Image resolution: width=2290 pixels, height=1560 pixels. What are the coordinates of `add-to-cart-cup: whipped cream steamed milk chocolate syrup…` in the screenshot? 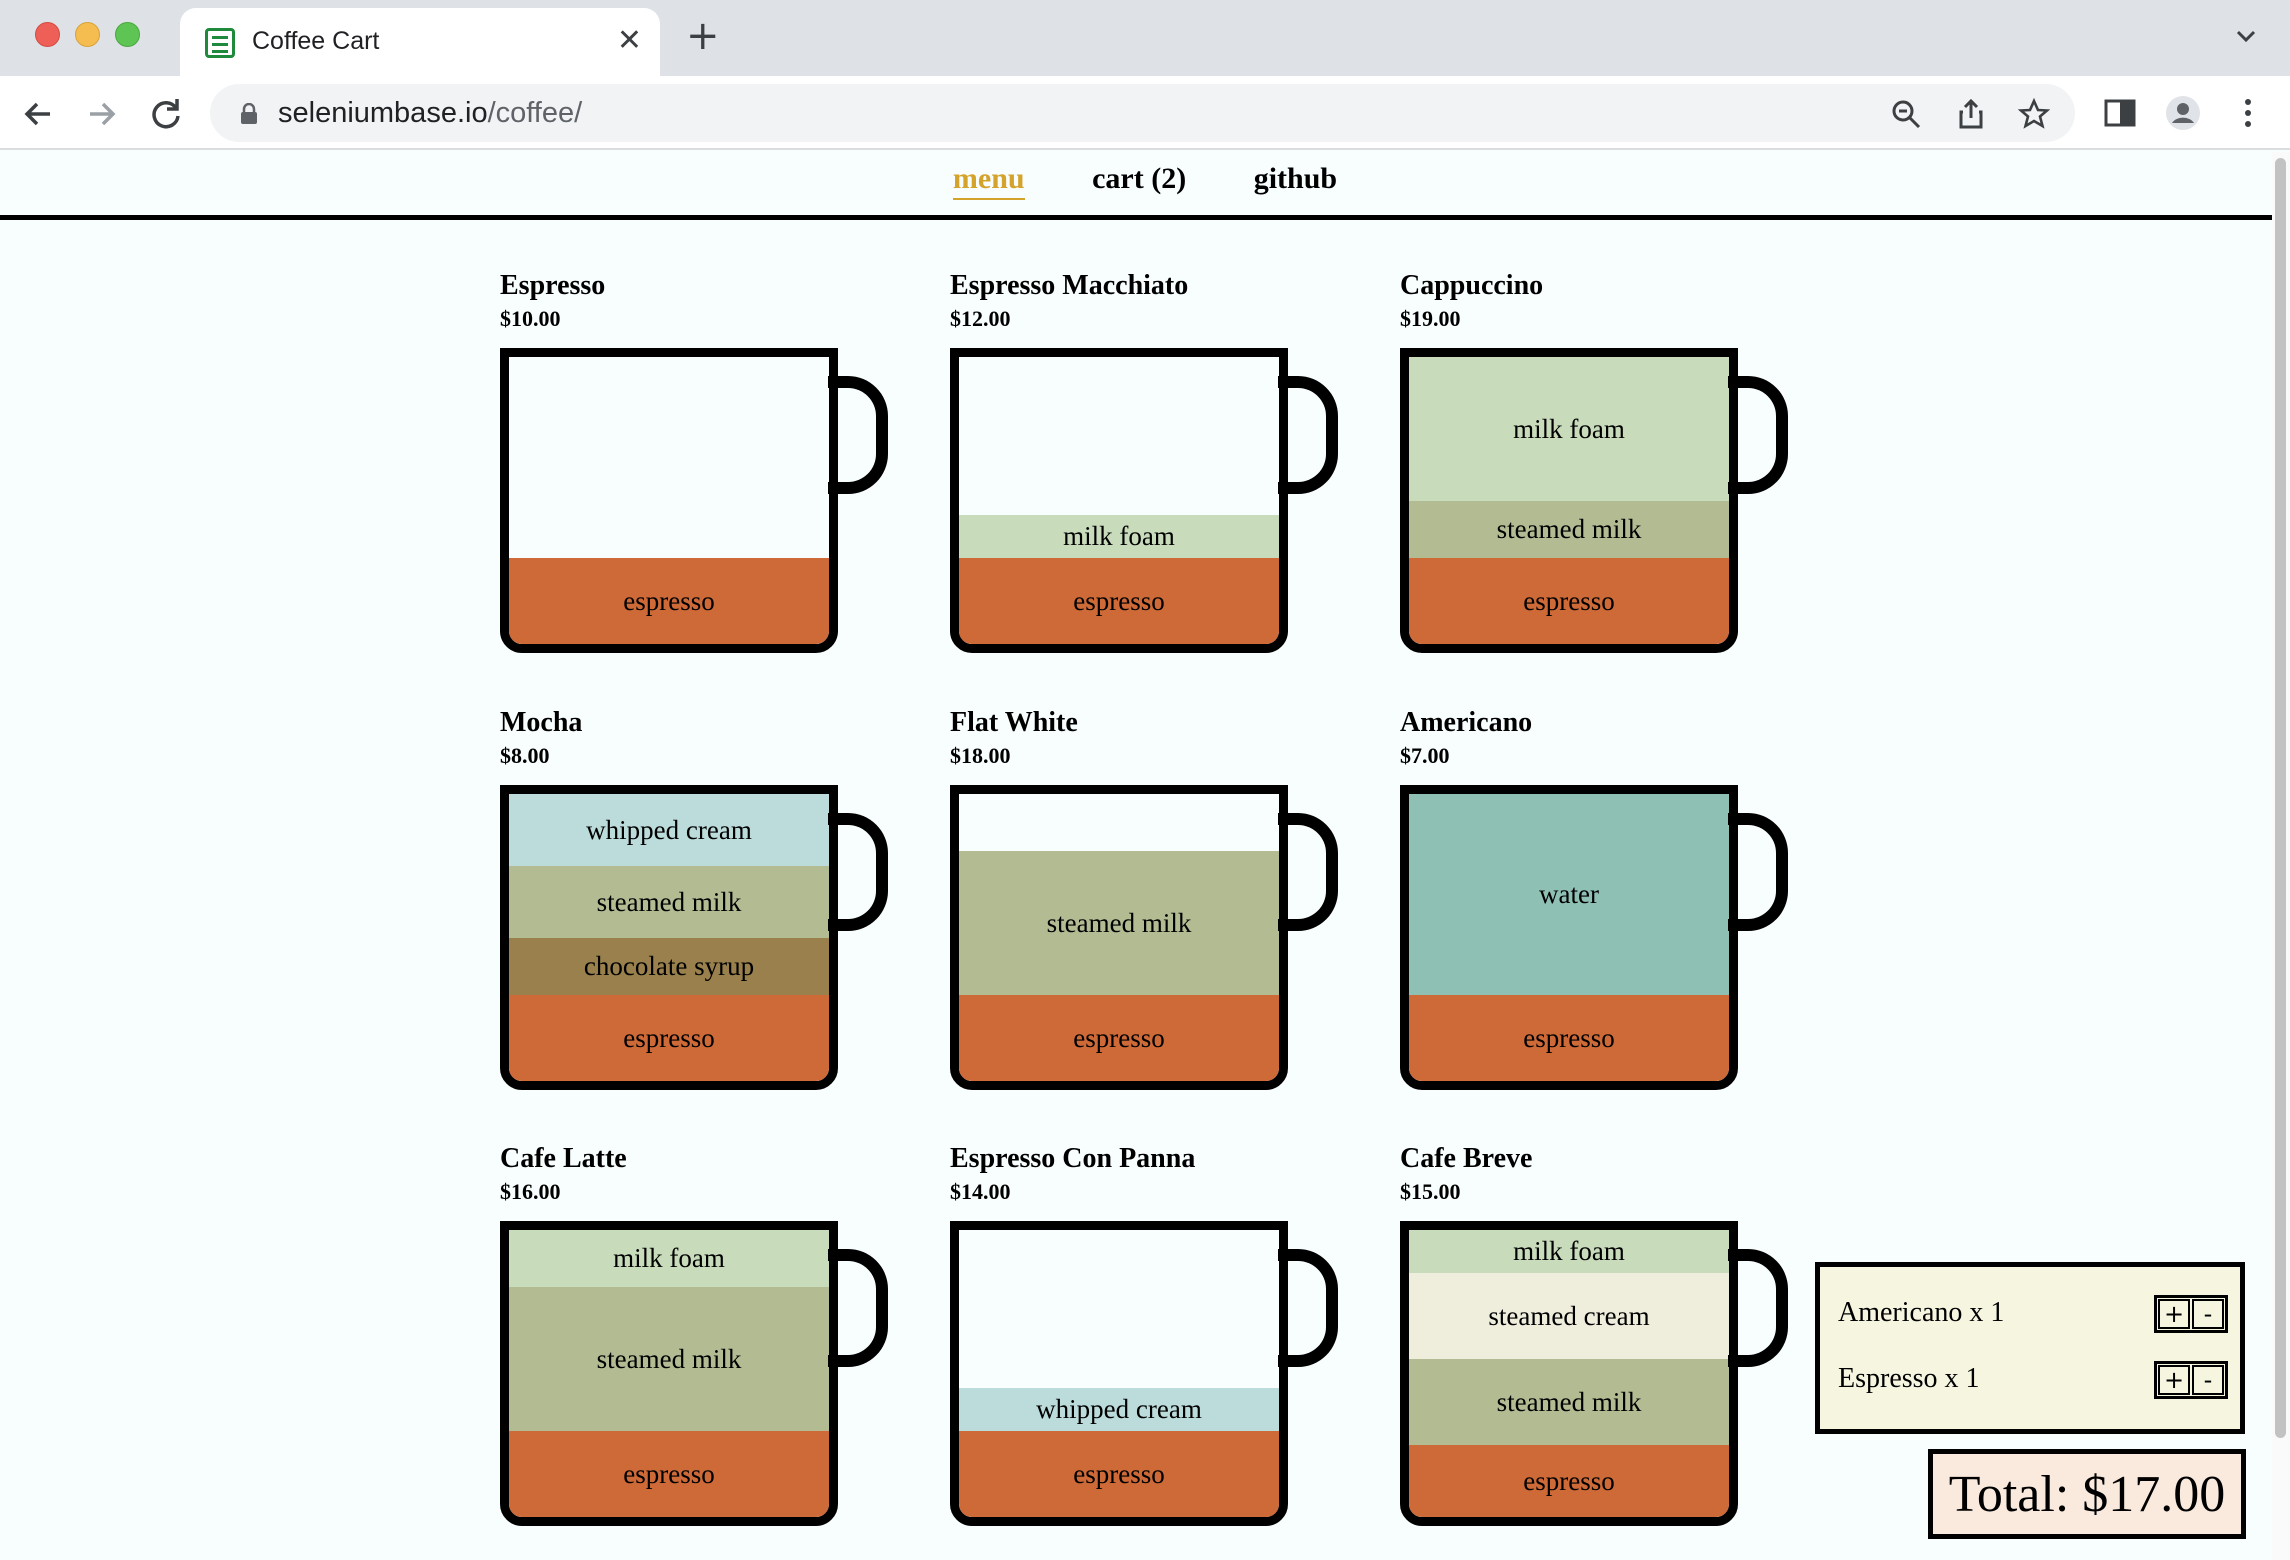 It's located at (700, 940).